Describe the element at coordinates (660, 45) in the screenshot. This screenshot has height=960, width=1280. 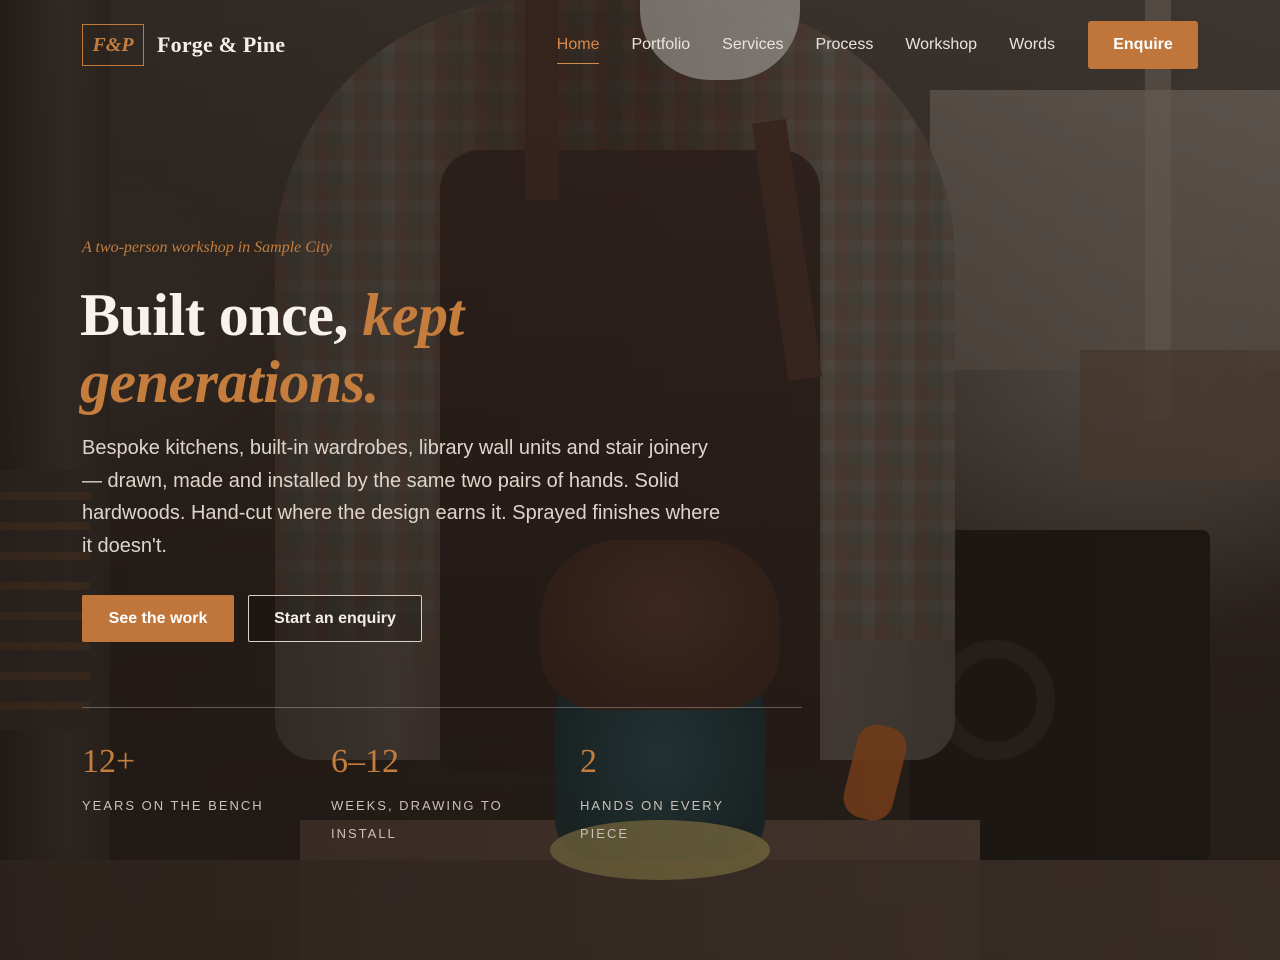
I see `nav-item-portfolio: Portfolio` at that location.